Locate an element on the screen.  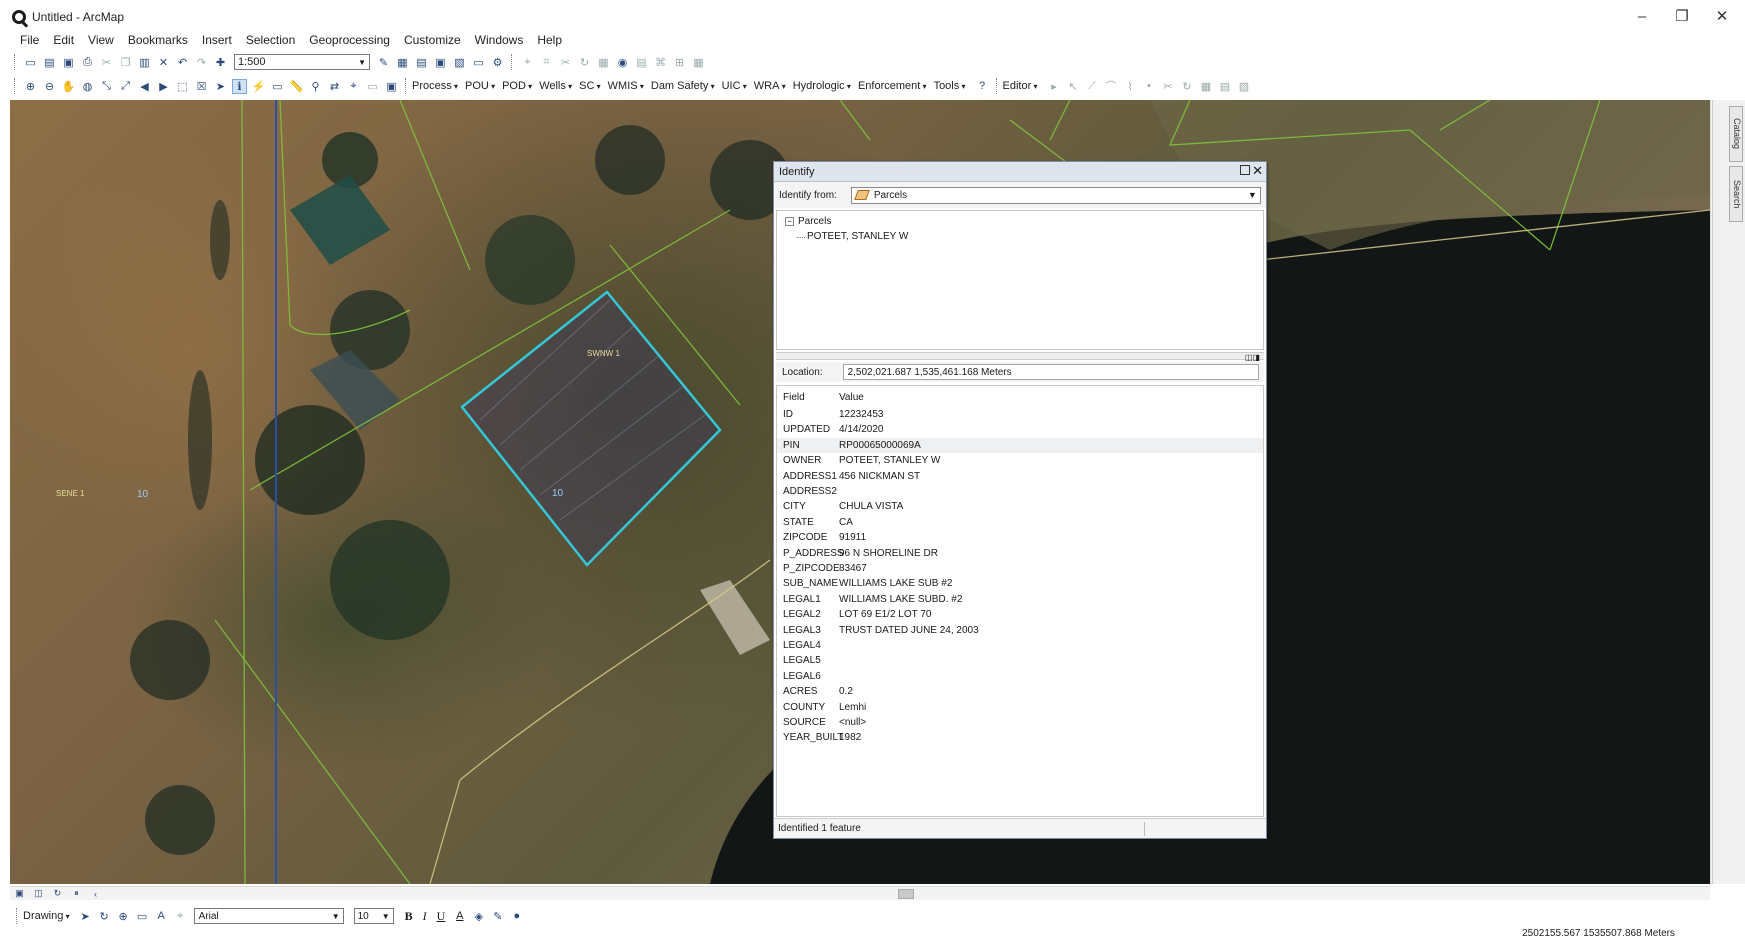
measure-icon: 📏 is located at coordinates (296, 86).